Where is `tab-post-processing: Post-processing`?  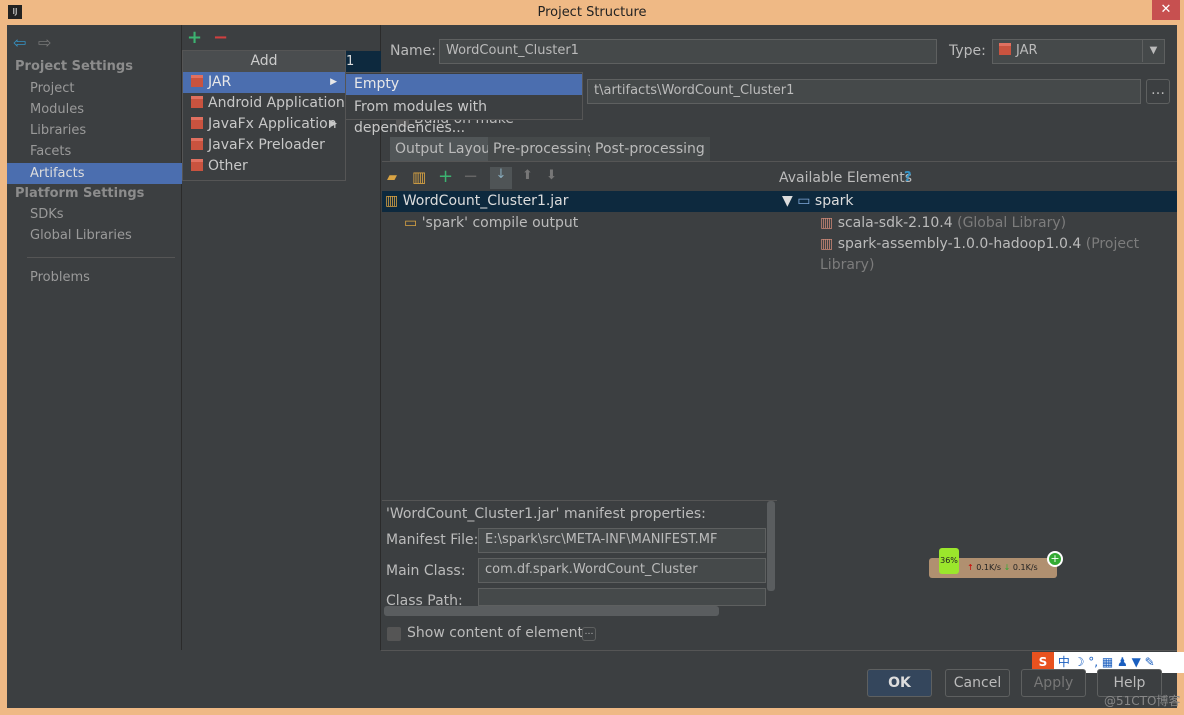 tab-post-processing: Post-processing is located at coordinates (650, 149).